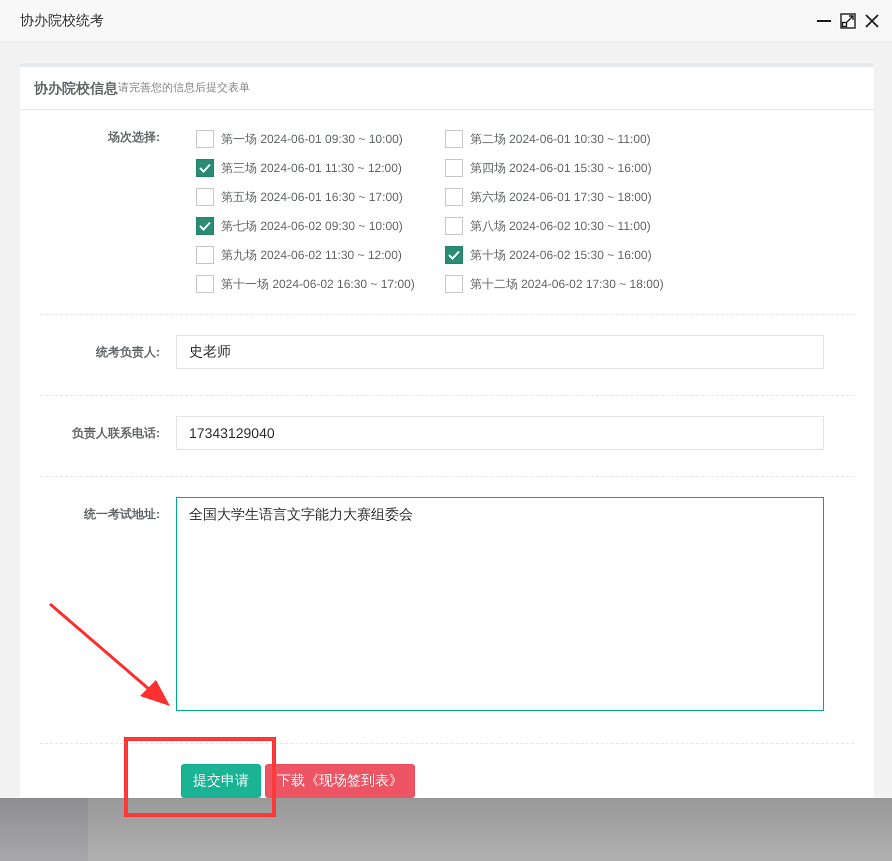 The width and height of the screenshot is (892, 861). What do you see at coordinates (312, 226) in the screenshot?
I see `checkbox-label: 第七场 2024-06-02 09:30 ~ 10:00)` at bounding box center [312, 226].